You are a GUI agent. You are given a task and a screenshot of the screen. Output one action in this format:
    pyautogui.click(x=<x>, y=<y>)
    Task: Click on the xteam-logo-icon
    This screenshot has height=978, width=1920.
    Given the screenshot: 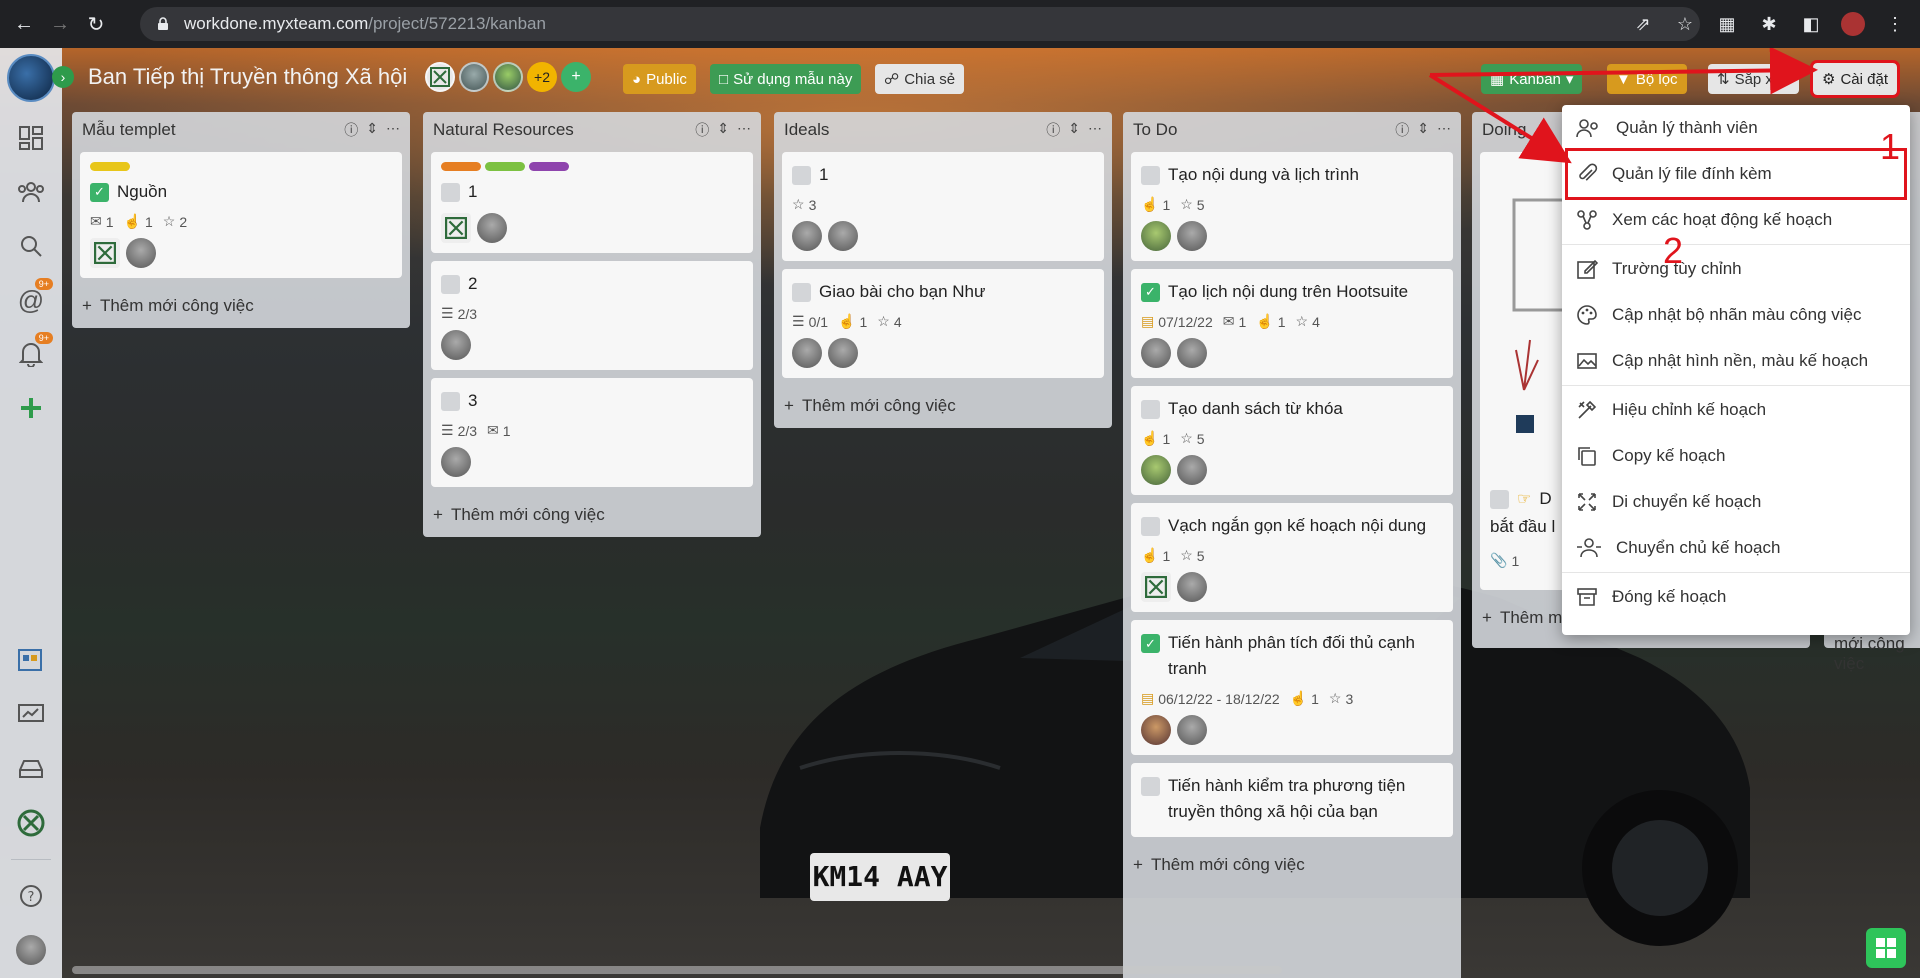 What is the action you would take?
    pyautogui.click(x=31, y=823)
    